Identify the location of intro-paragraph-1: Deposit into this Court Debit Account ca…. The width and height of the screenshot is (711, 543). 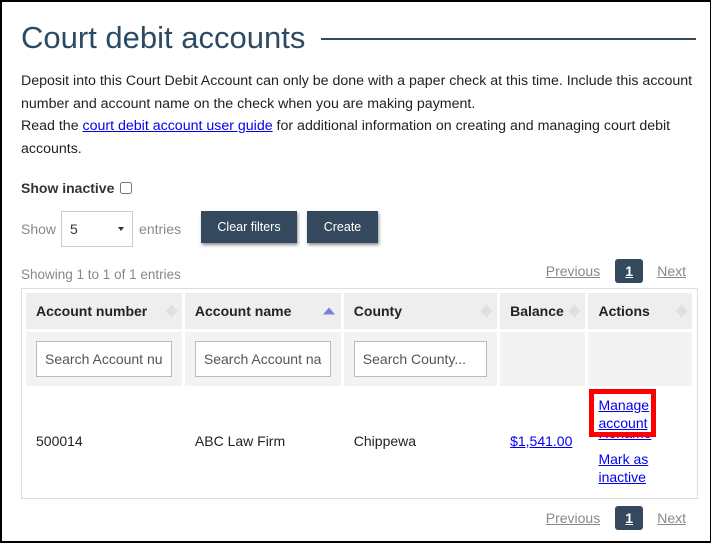
(357, 92).